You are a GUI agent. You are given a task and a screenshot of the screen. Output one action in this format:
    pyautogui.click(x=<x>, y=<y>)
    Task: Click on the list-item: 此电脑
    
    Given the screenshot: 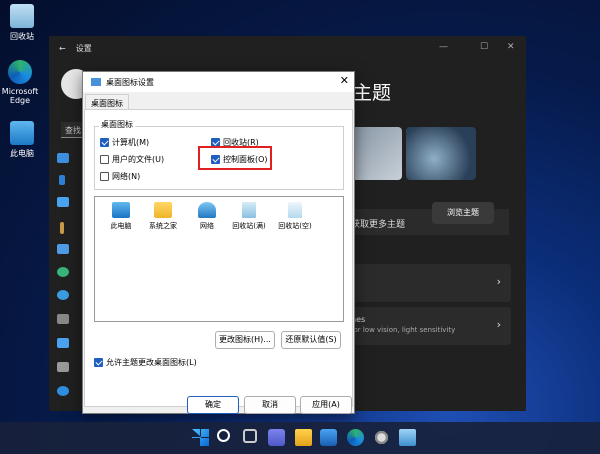 What is the action you would take?
    pyautogui.click(x=121, y=216)
    